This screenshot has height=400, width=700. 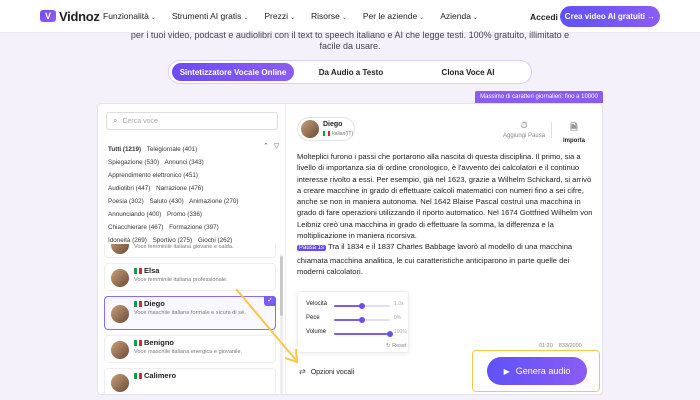 What do you see at coordinates (506, 371) in the screenshot?
I see `play-icon: ▶` at bounding box center [506, 371].